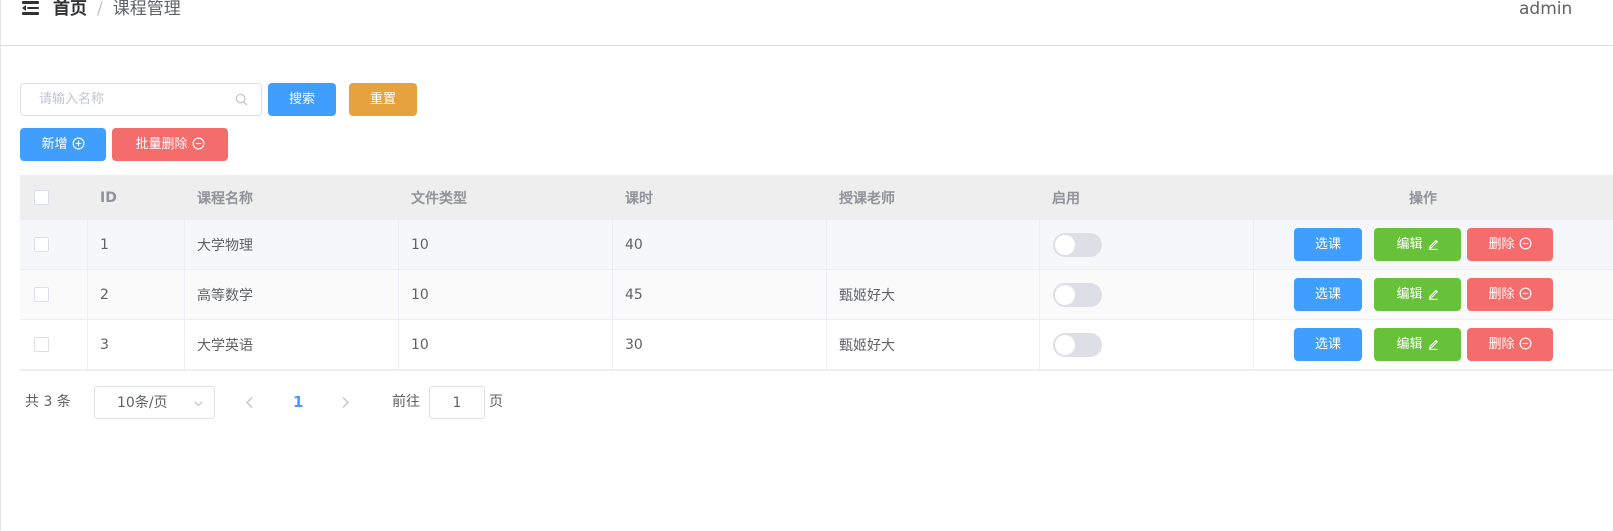 This screenshot has height=531, width=1613. Describe the element at coordinates (121, 99) in the screenshot. I see `search-input` at that location.